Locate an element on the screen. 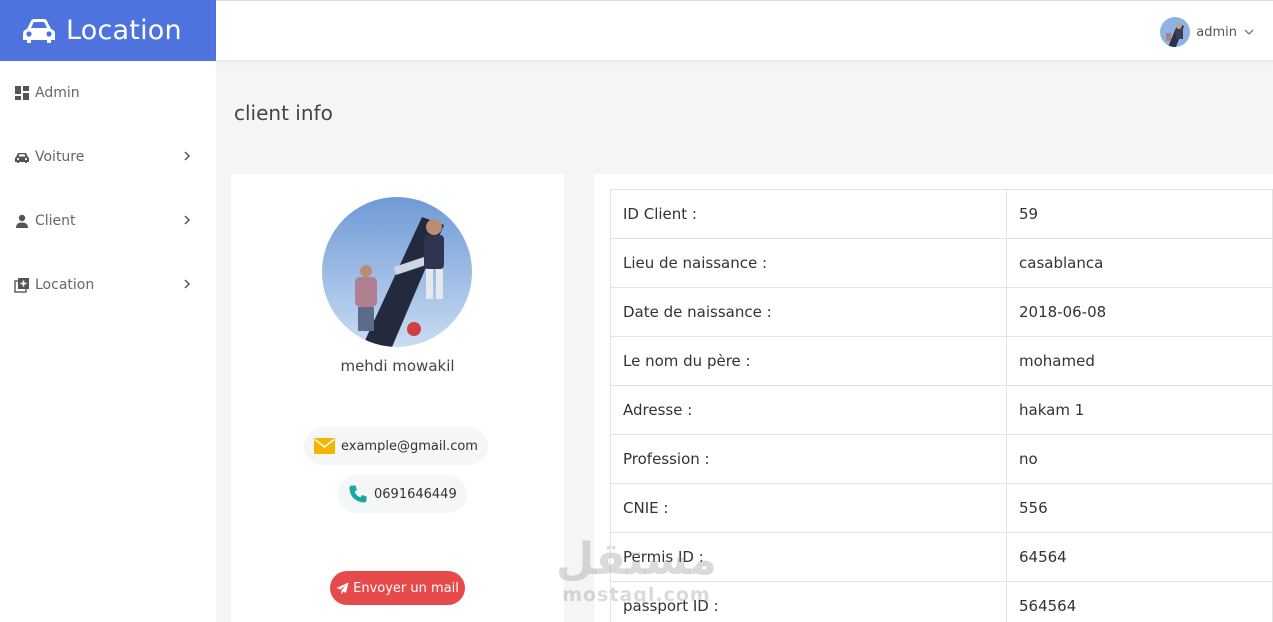  info-label: ID Client : is located at coordinates (808, 214).